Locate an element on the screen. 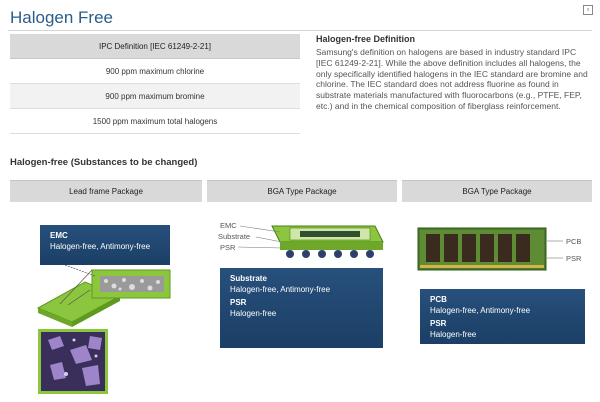 This screenshot has width=600, height=402. bga-chip-illustration is located at coordinates (310, 241).